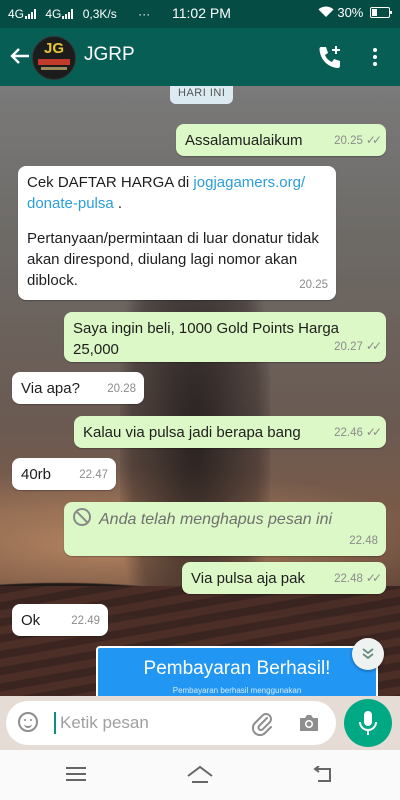 The width and height of the screenshot is (400, 800). I want to click on message-meta: 20.27 ✓✓, so click(358, 347).